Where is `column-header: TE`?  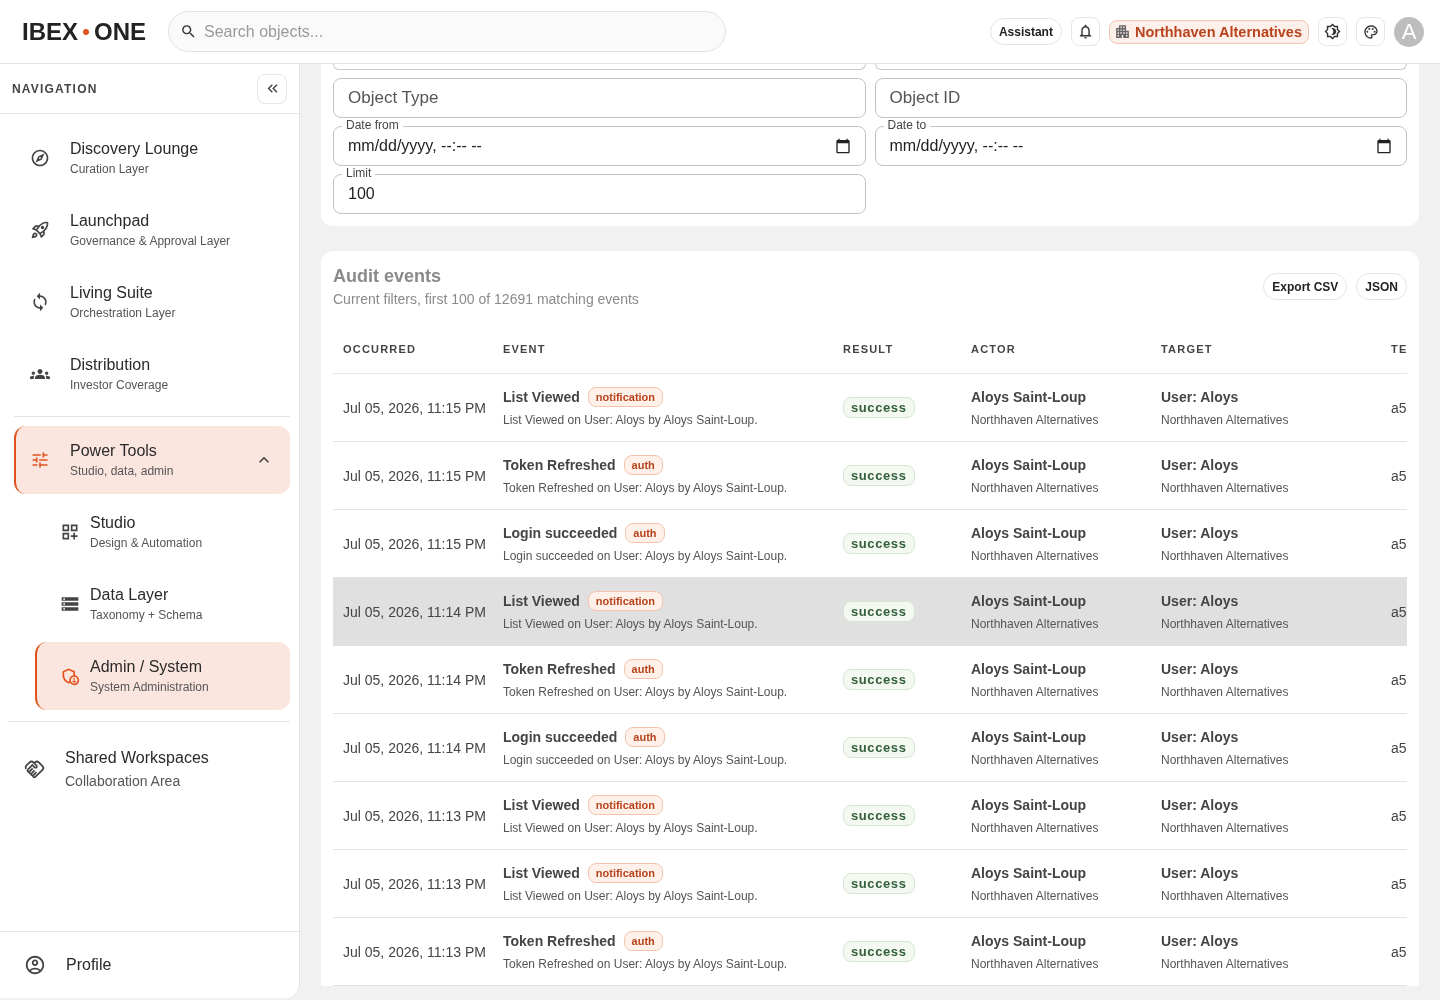
column-header: TE is located at coordinates (1399, 348).